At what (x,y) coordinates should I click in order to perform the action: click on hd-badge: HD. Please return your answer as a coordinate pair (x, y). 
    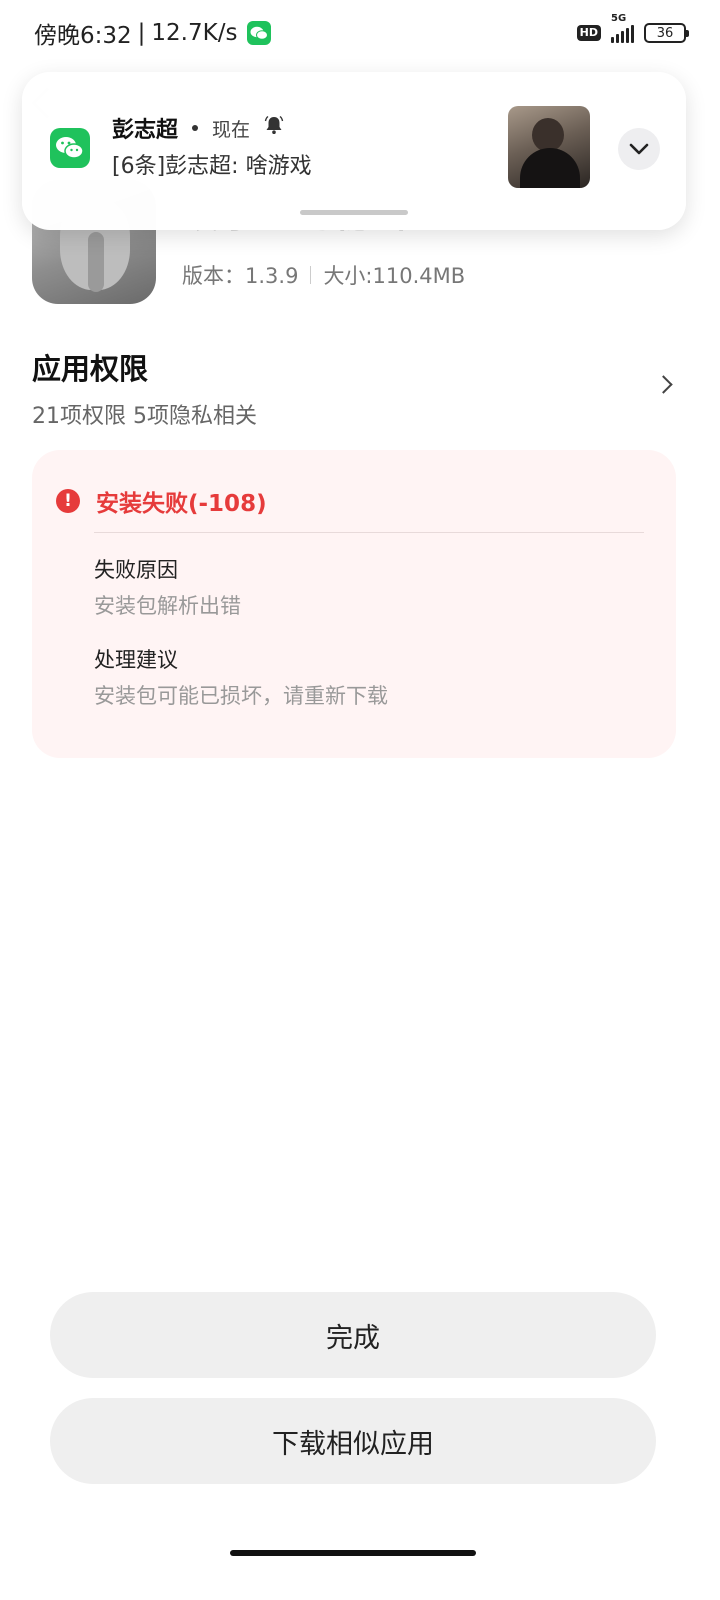
    Looking at the image, I should click on (588, 33).